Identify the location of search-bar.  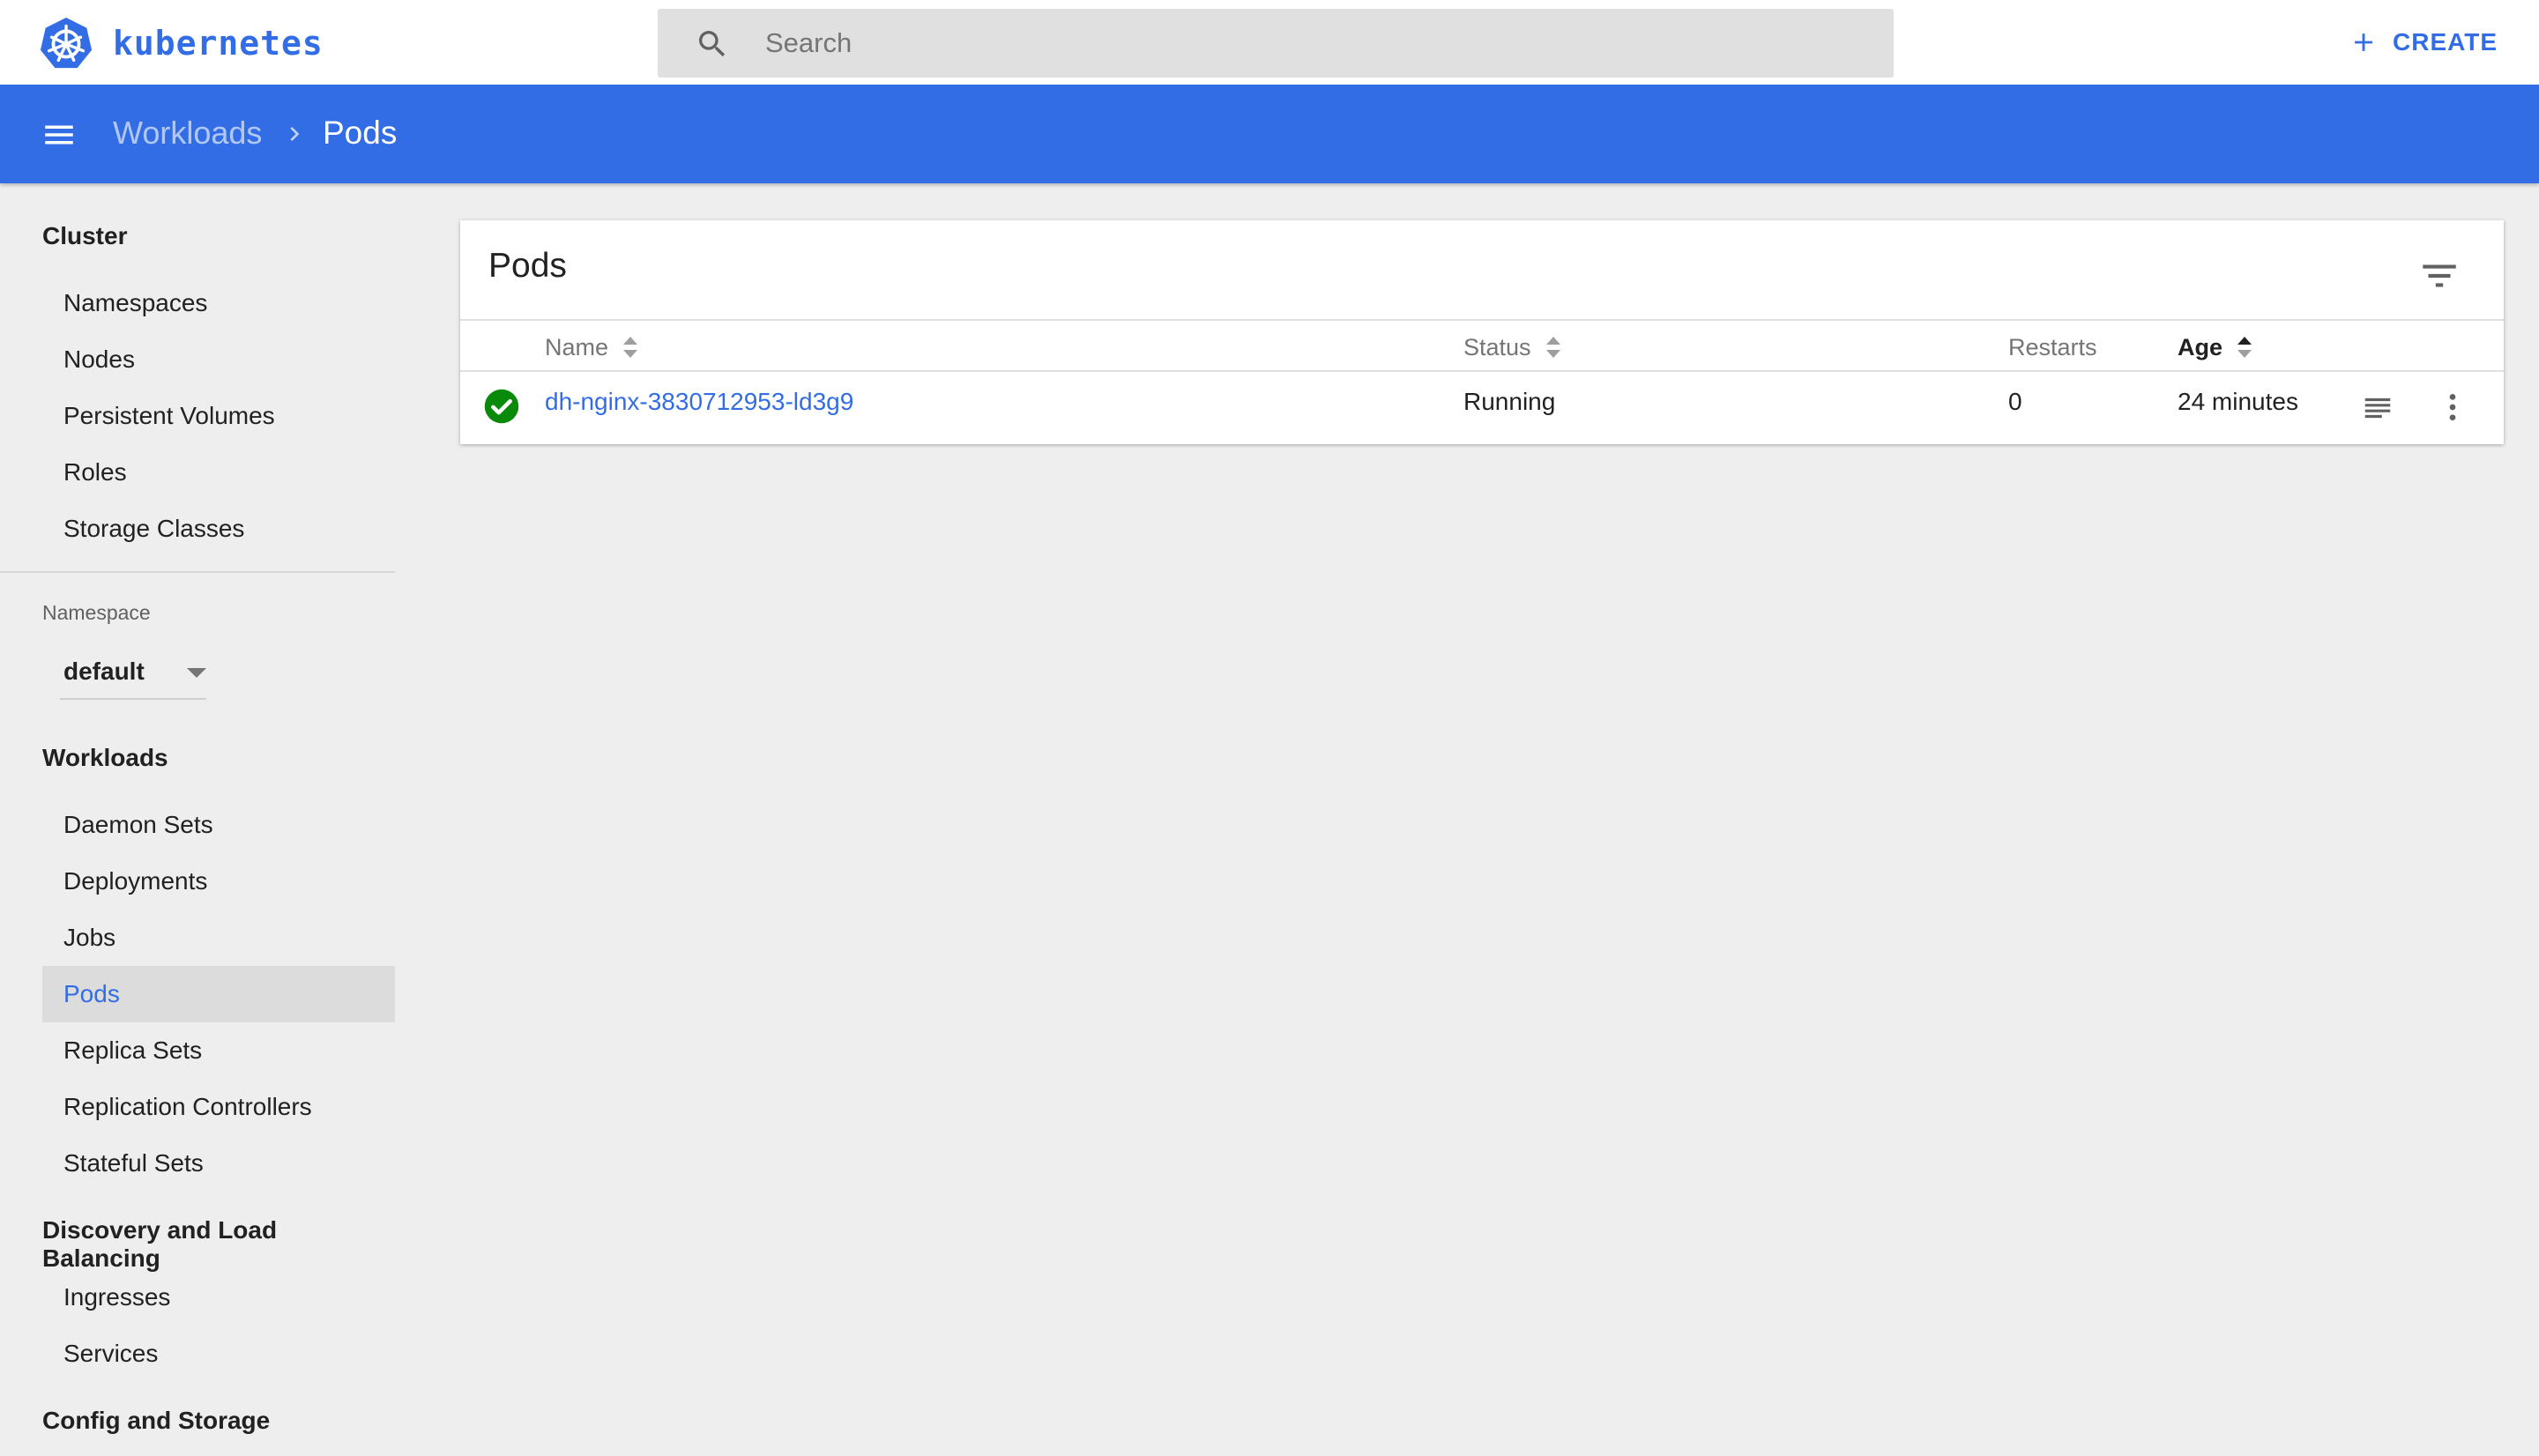
(1276, 43).